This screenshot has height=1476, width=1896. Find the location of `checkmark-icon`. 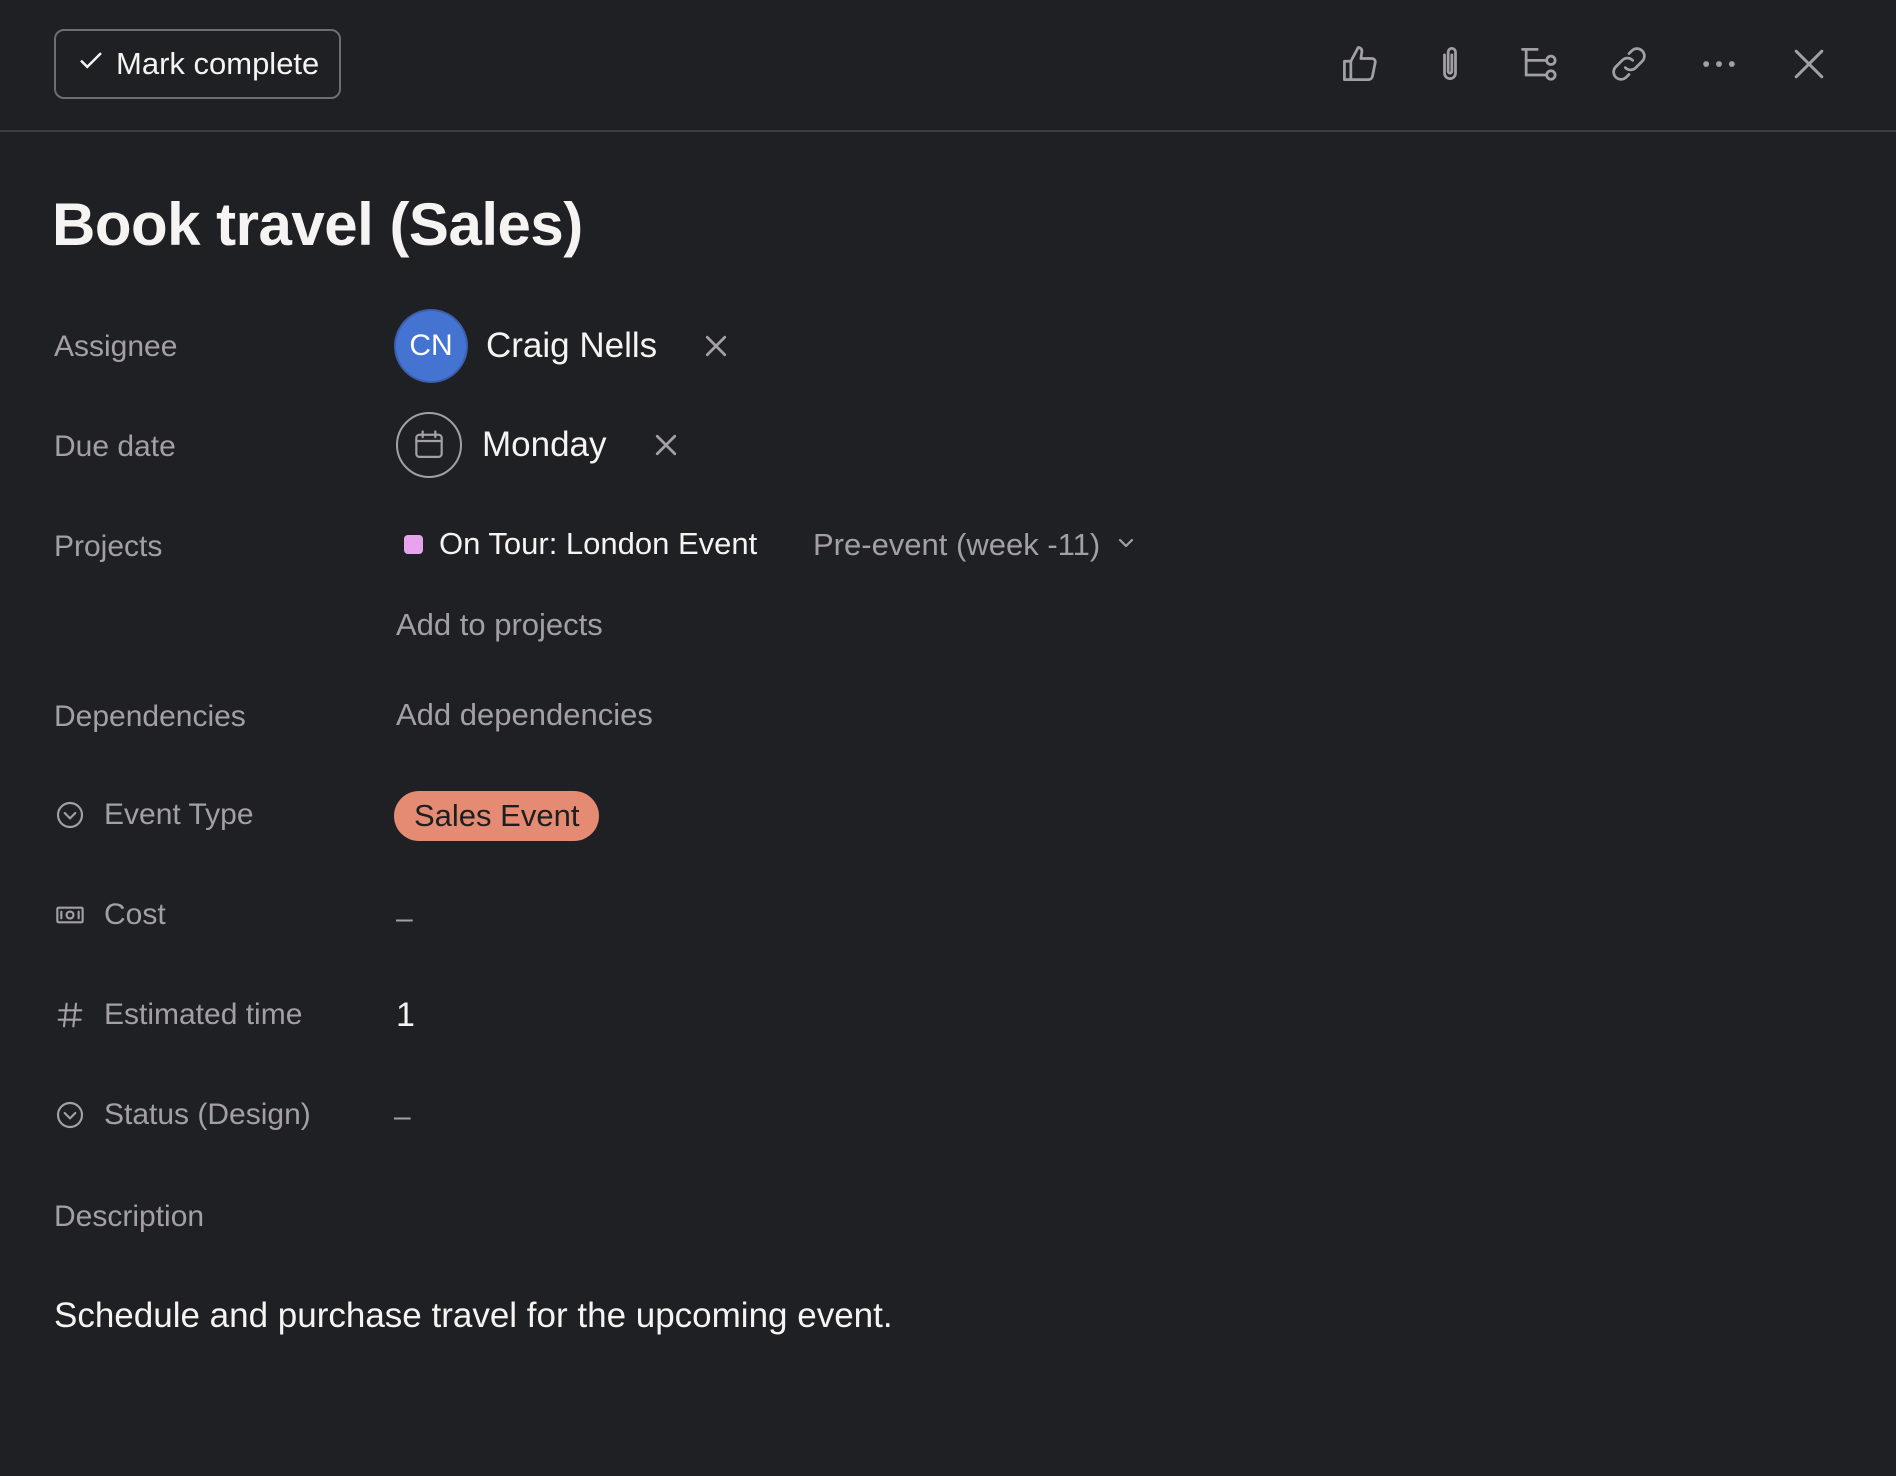

checkmark-icon is located at coordinates (91, 64).